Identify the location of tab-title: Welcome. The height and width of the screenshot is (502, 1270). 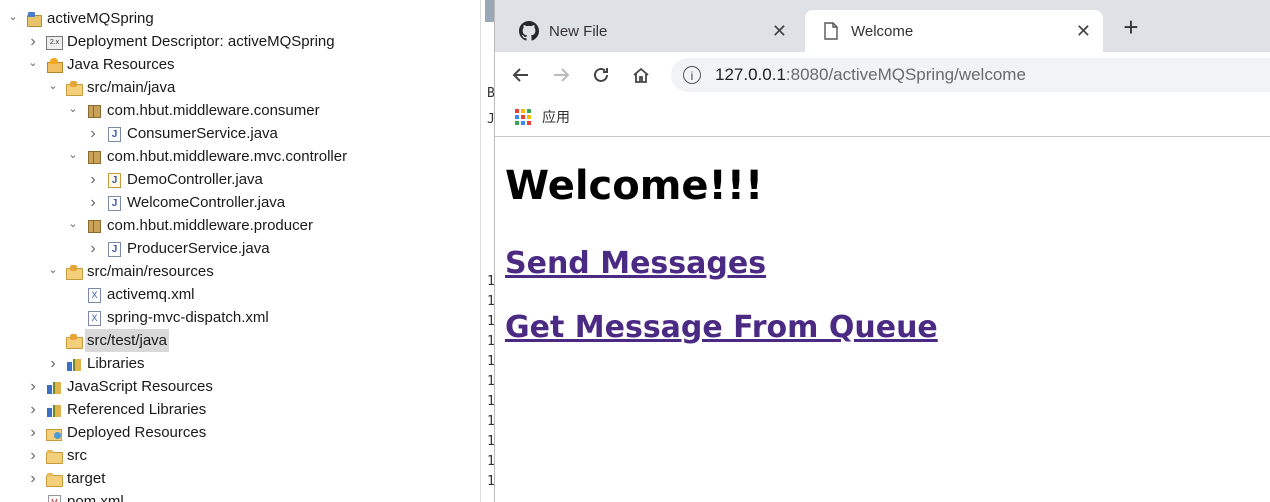
(882, 31).